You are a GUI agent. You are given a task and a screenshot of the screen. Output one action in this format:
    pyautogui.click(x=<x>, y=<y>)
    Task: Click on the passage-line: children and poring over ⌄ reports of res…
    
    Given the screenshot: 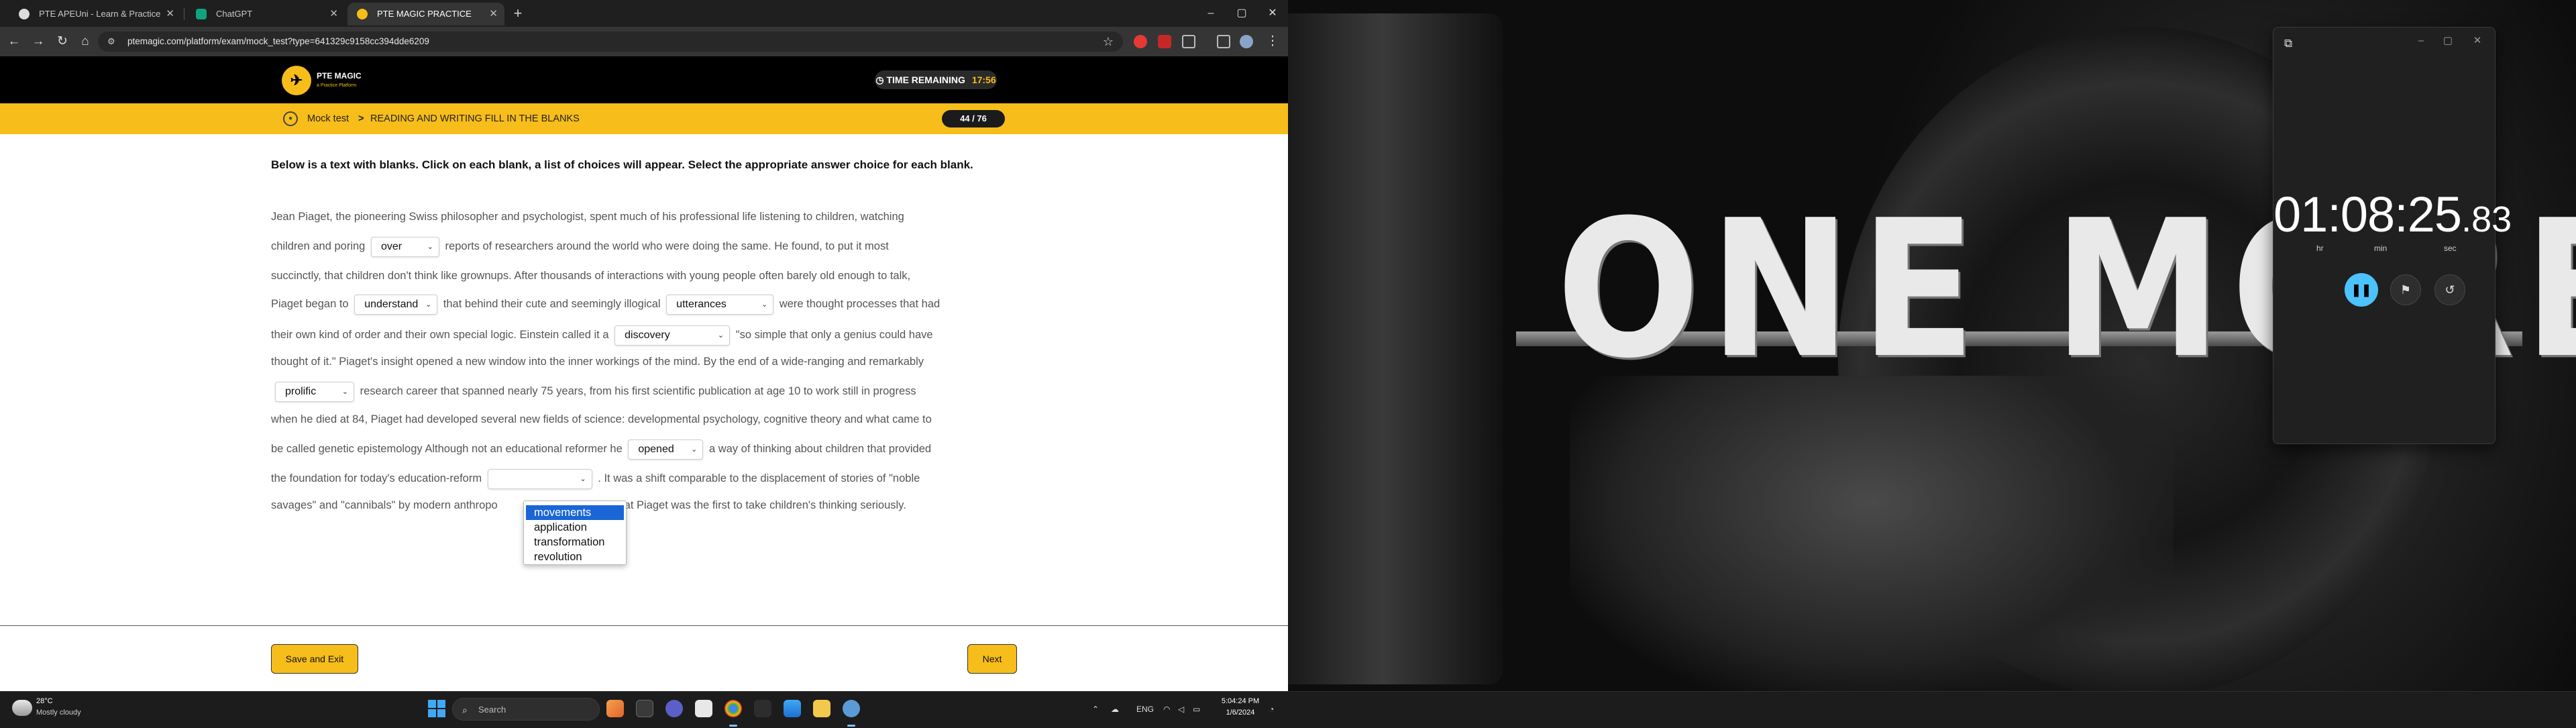 What is the action you would take?
    pyautogui.click(x=580, y=246)
    